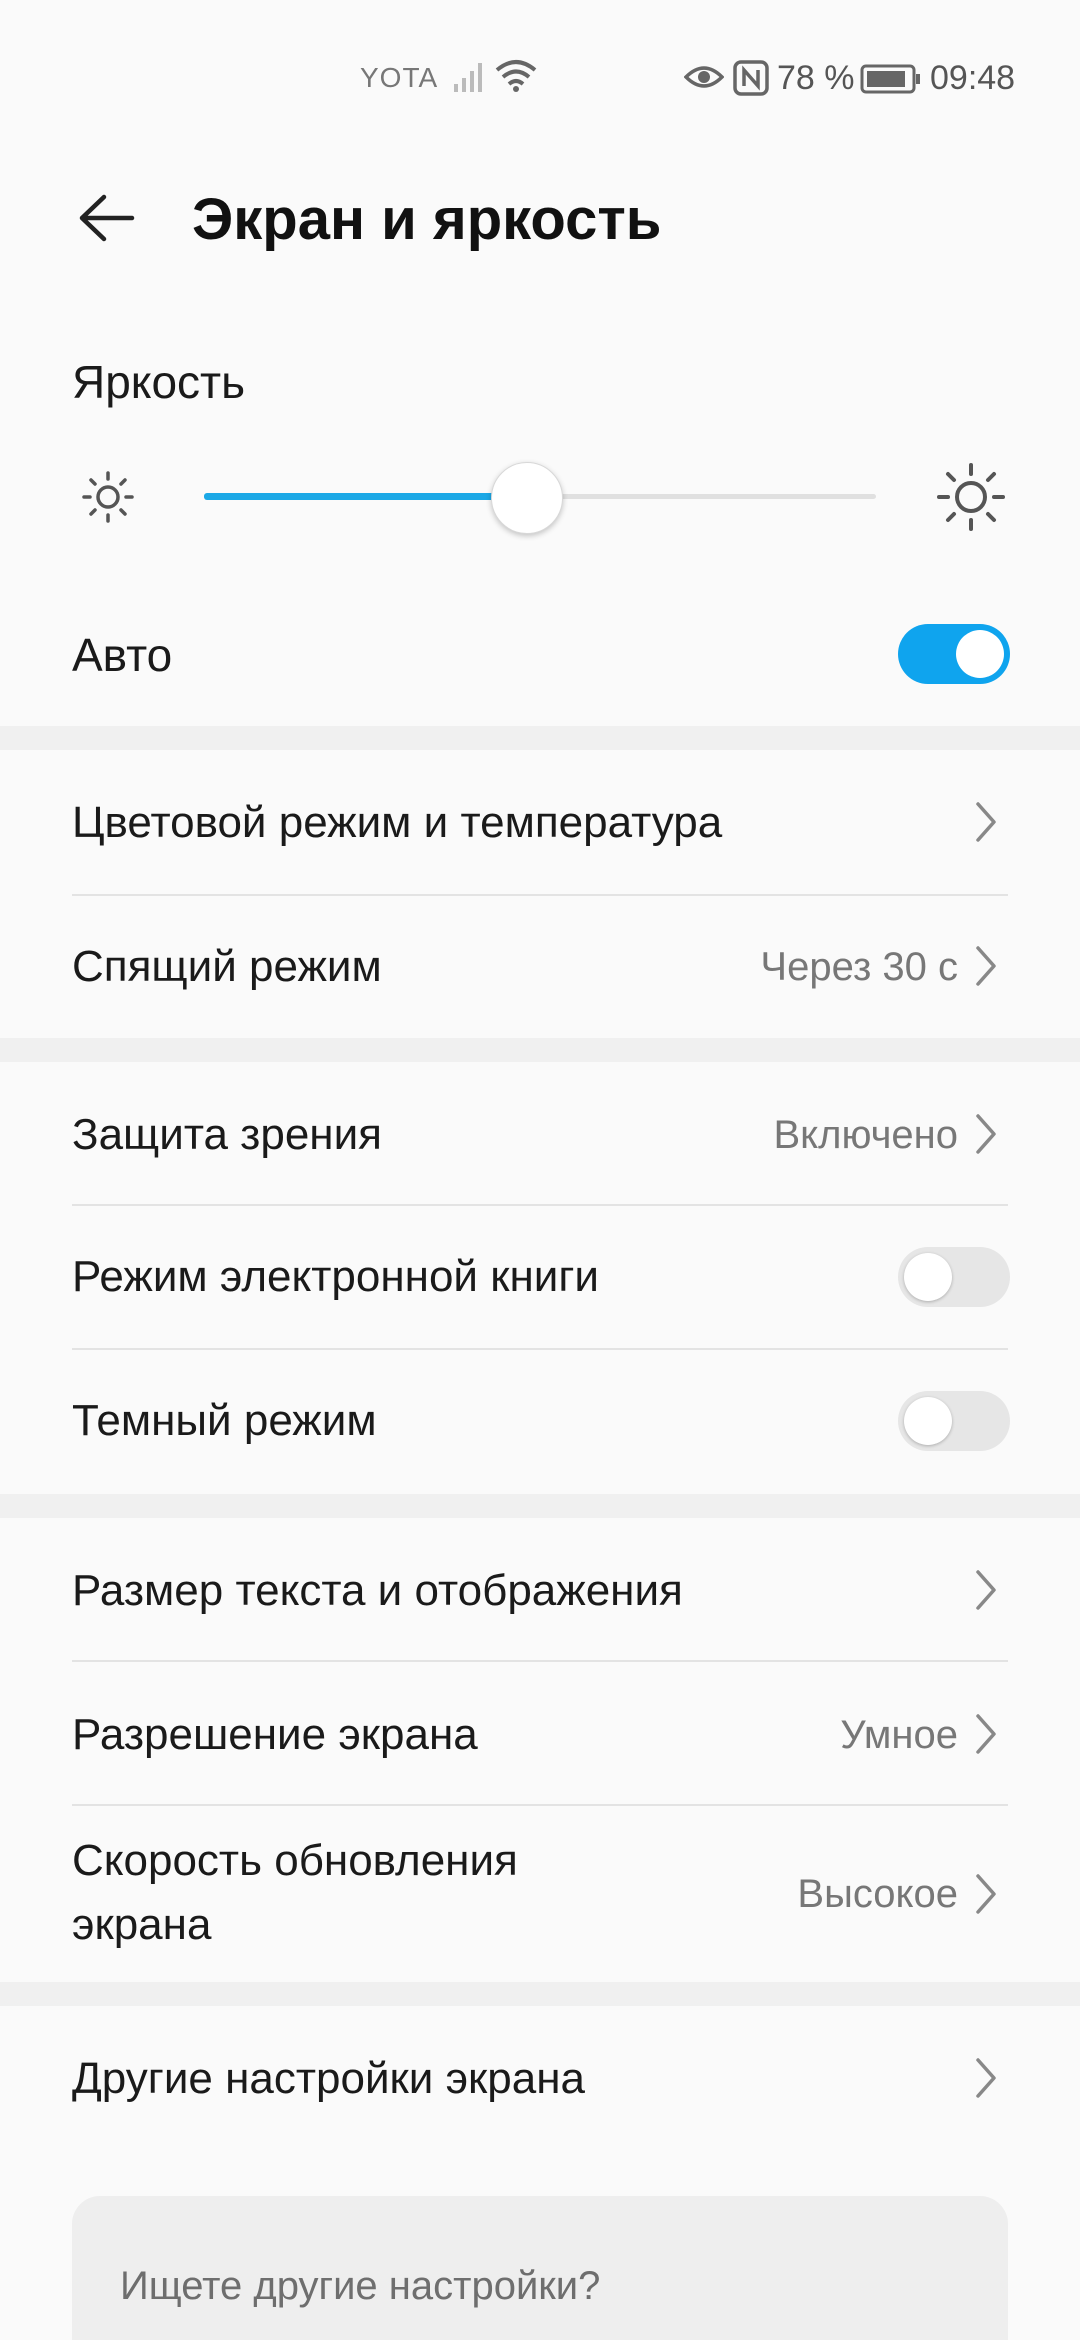  I want to click on row-ebook-mode: Режим электронной книги, so click(540, 1277).